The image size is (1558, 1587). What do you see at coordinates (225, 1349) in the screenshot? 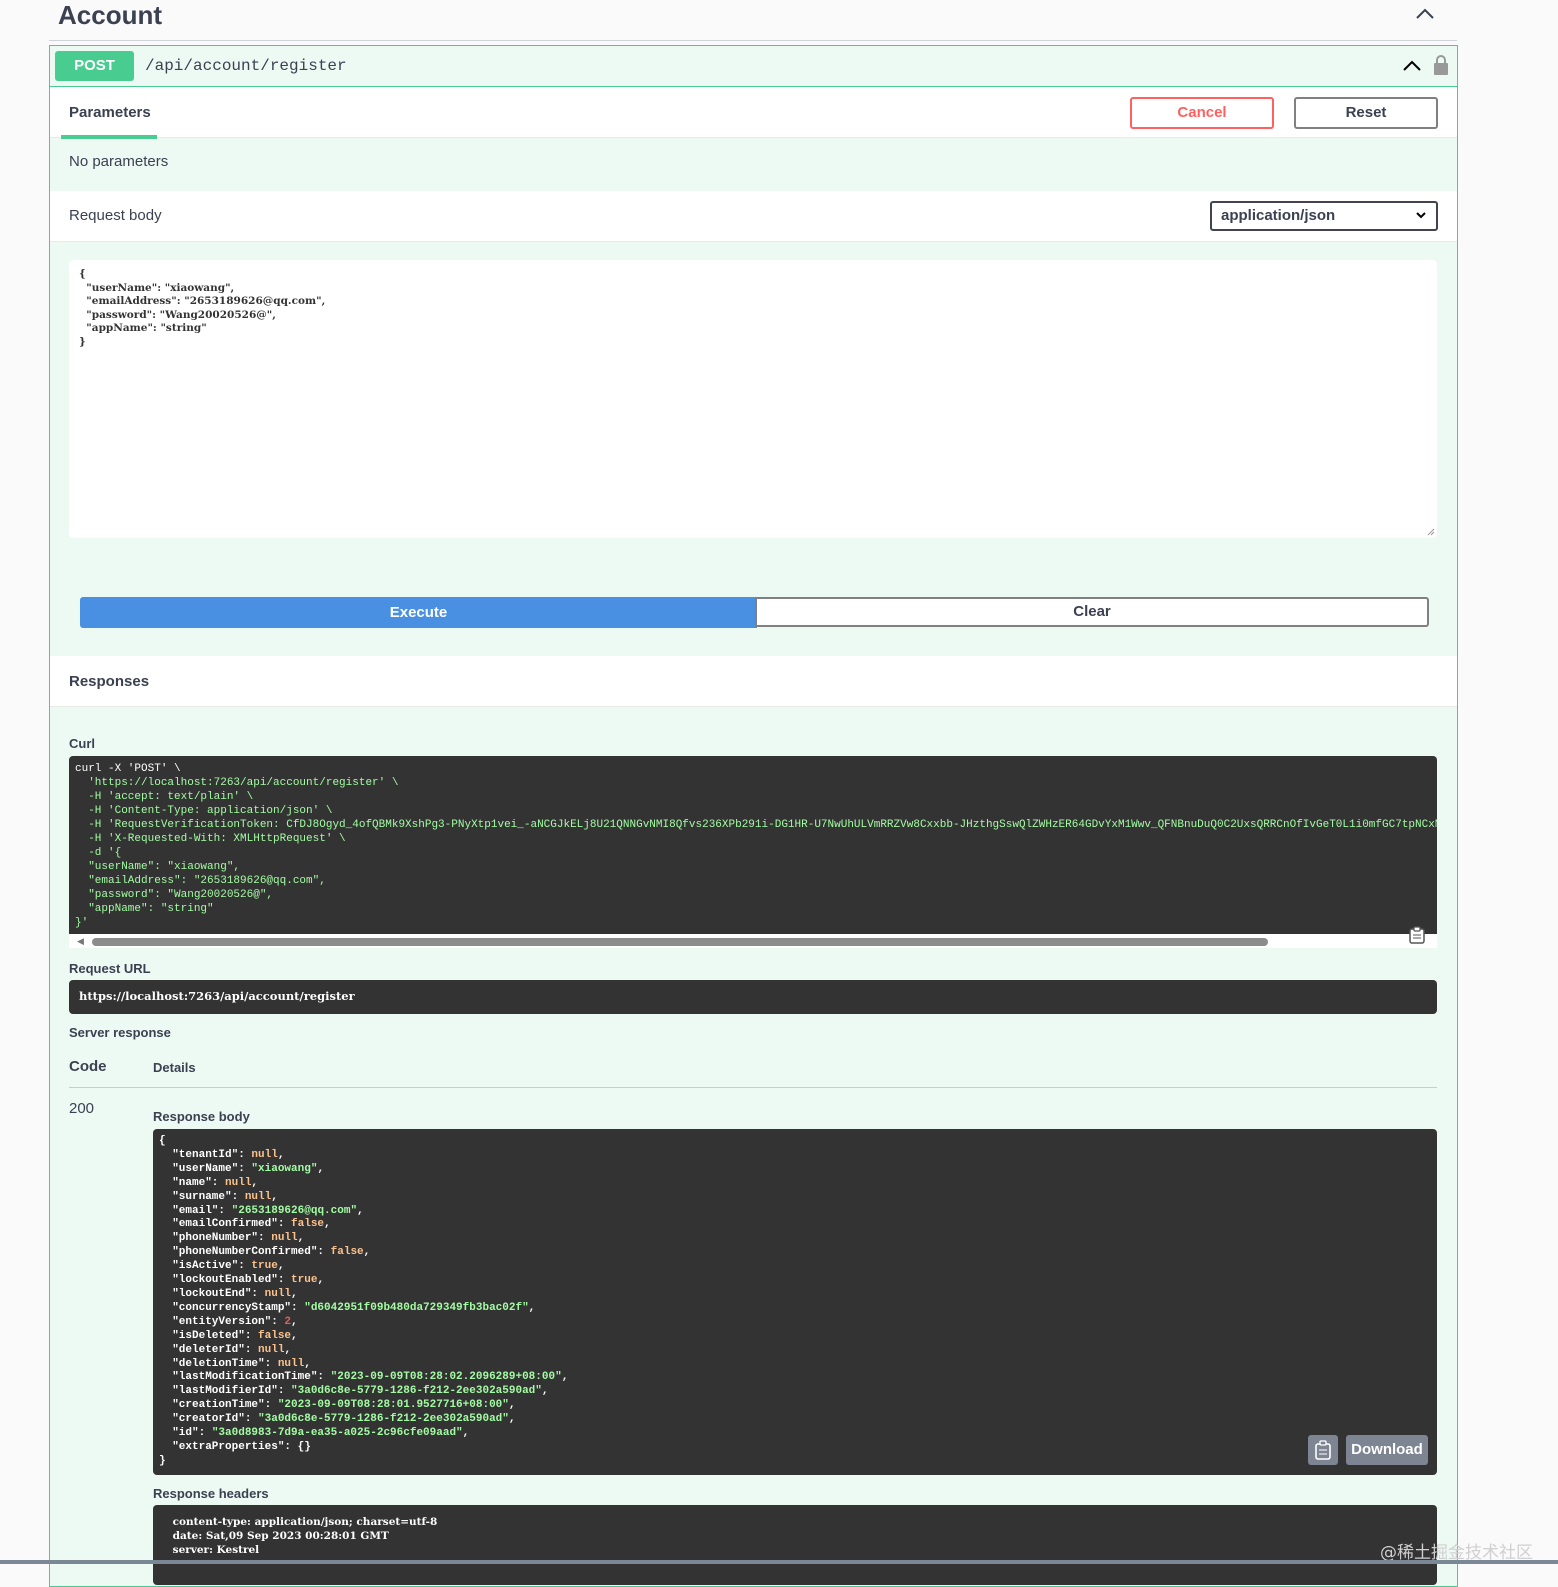
I see `response-body-line: "deleterId": null,` at bounding box center [225, 1349].